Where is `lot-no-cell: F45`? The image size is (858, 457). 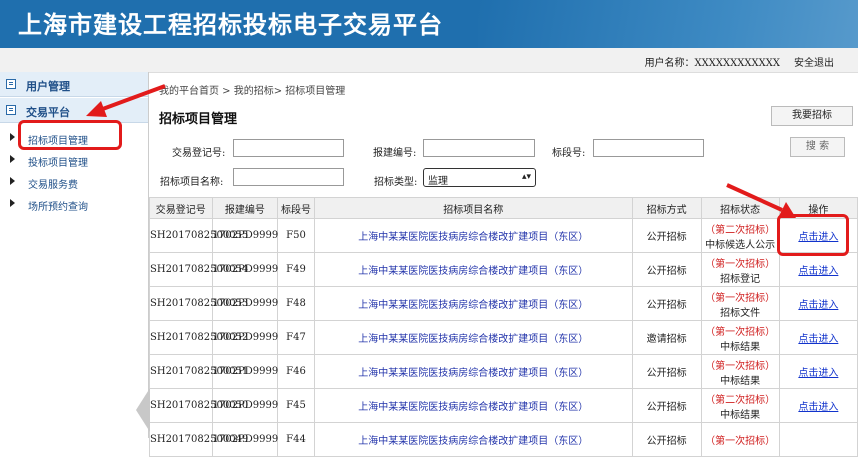 lot-no-cell: F45 is located at coordinates (296, 405).